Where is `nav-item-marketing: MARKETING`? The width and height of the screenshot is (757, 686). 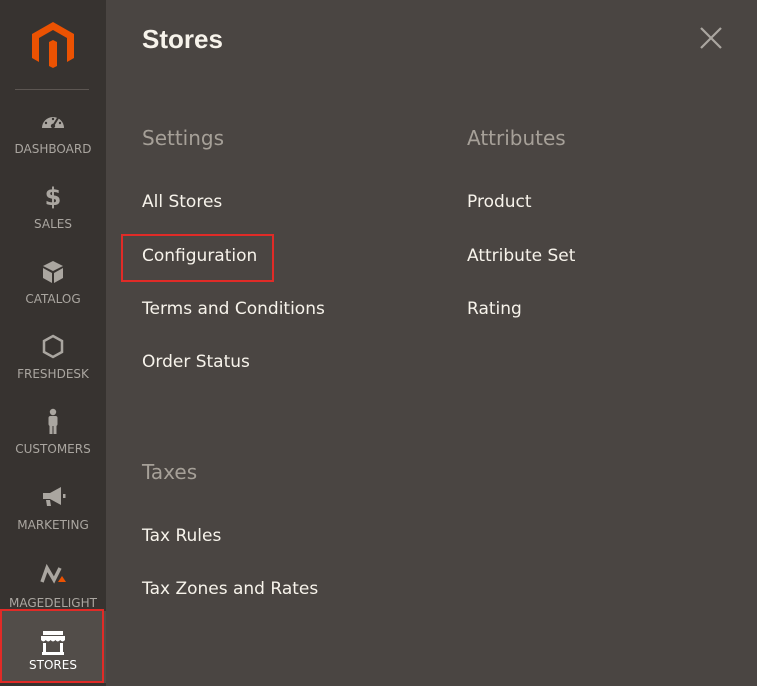 nav-item-marketing: MARKETING is located at coordinates (53, 520).